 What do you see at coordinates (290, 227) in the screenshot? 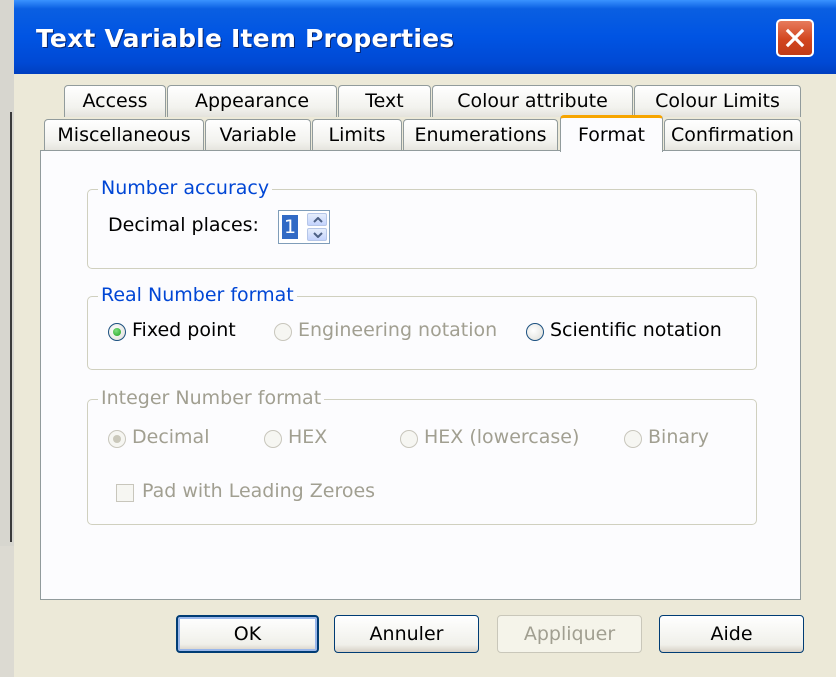
I see `decimal-places-value: 1` at bounding box center [290, 227].